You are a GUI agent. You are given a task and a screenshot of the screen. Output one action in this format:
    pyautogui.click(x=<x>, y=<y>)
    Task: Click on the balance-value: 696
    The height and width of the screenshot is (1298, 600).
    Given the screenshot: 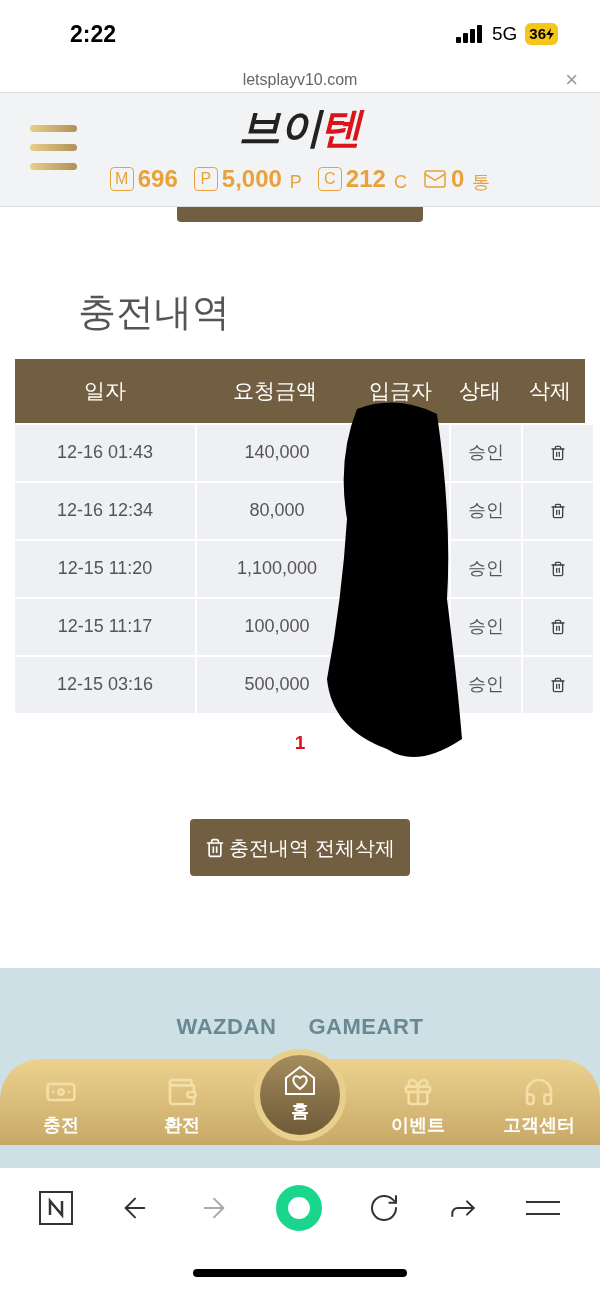 What is the action you would take?
    pyautogui.click(x=157, y=178)
    